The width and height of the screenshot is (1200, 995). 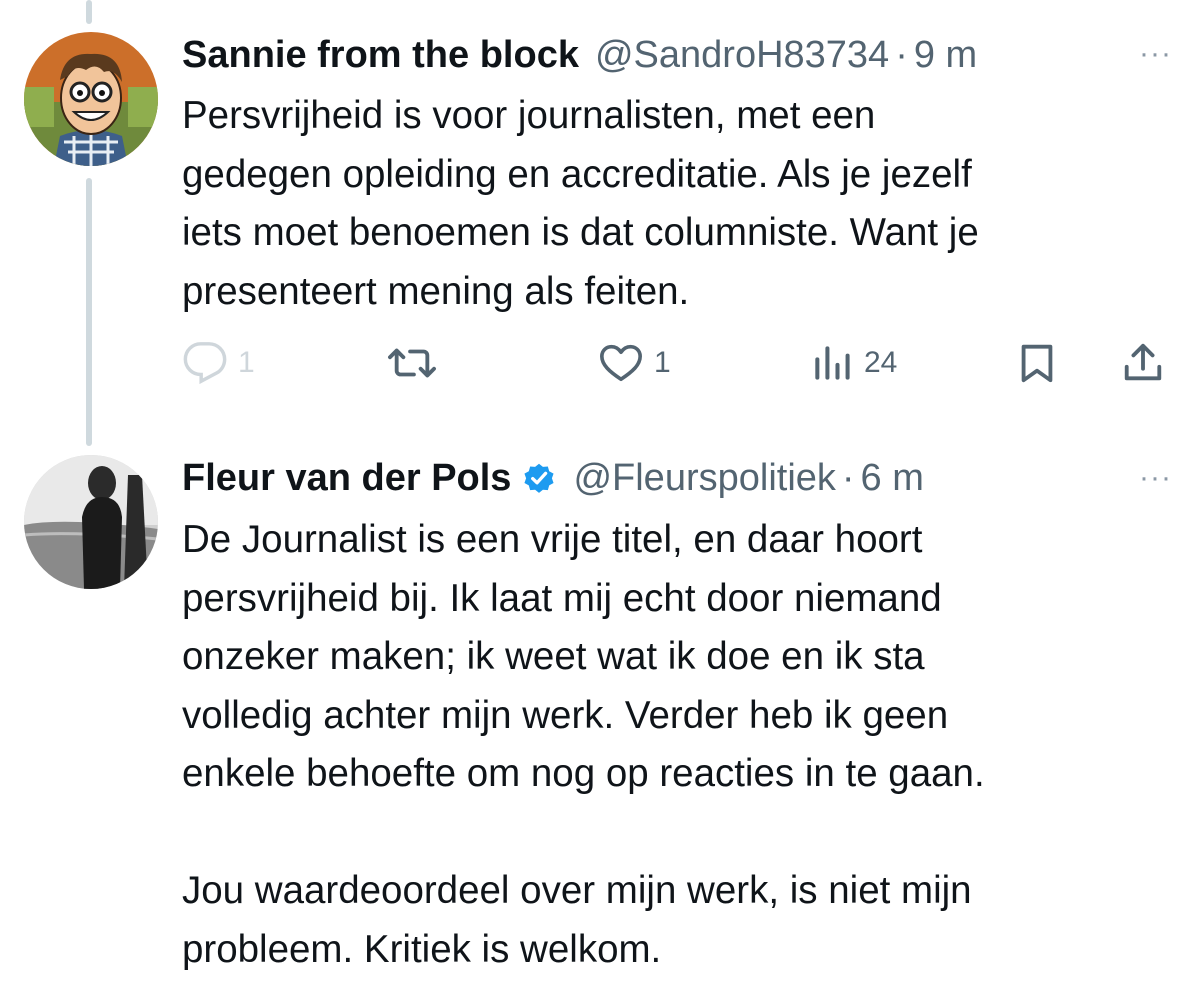 What do you see at coordinates (892, 478) in the screenshot?
I see `timestamp: 6 m` at bounding box center [892, 478].